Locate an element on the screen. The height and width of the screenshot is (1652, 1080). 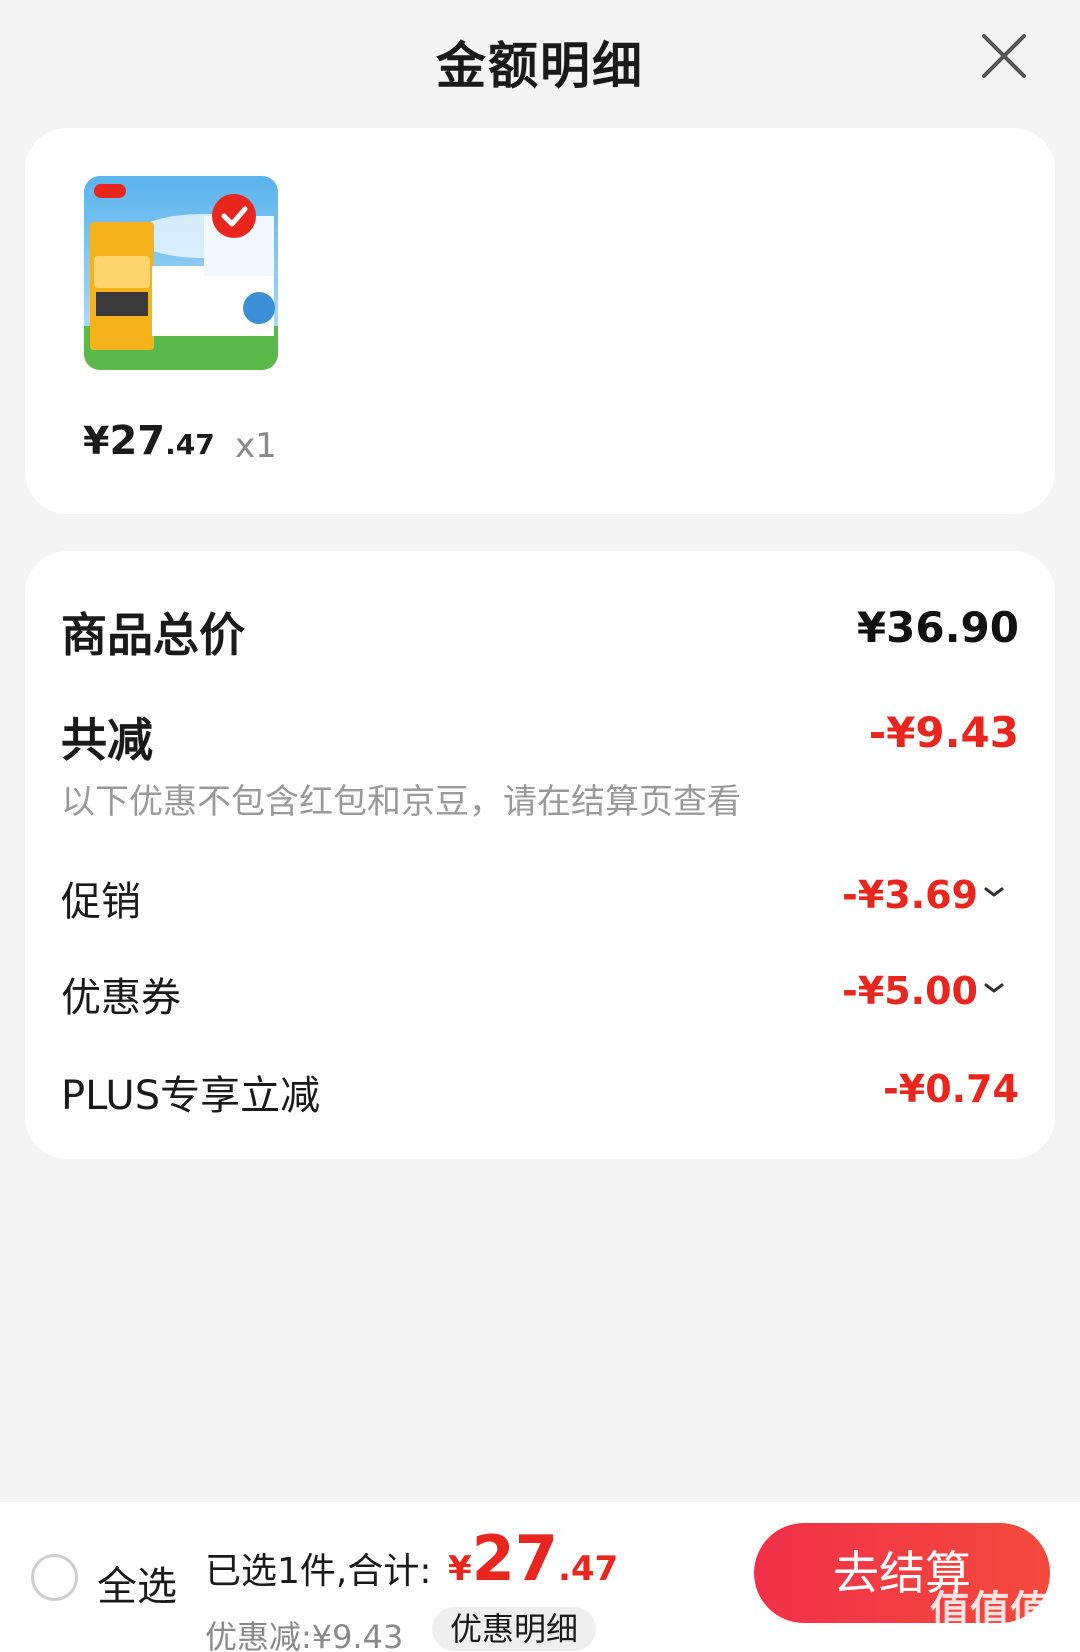
total-reduce-label: 共减 is located at coordinates (107, 740).